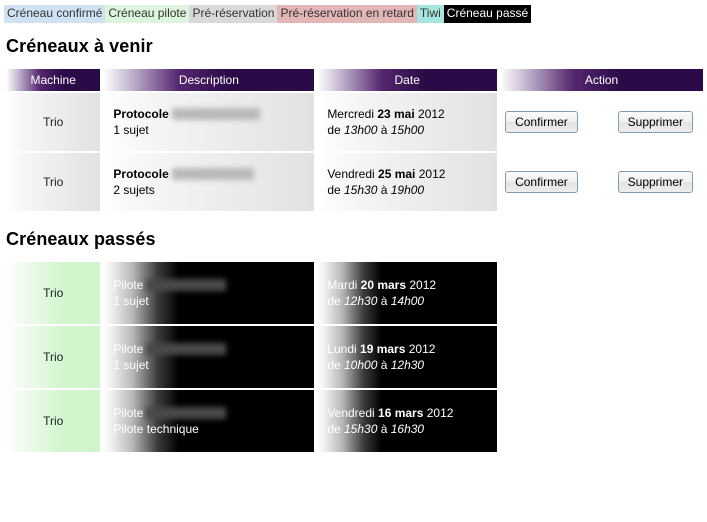 This screenshot has height=522, width=707. What do you see at coordinates (383, 285) in the screenshot?
I see `date-daymonth: 20 mars` at bounding box center [383, 285].